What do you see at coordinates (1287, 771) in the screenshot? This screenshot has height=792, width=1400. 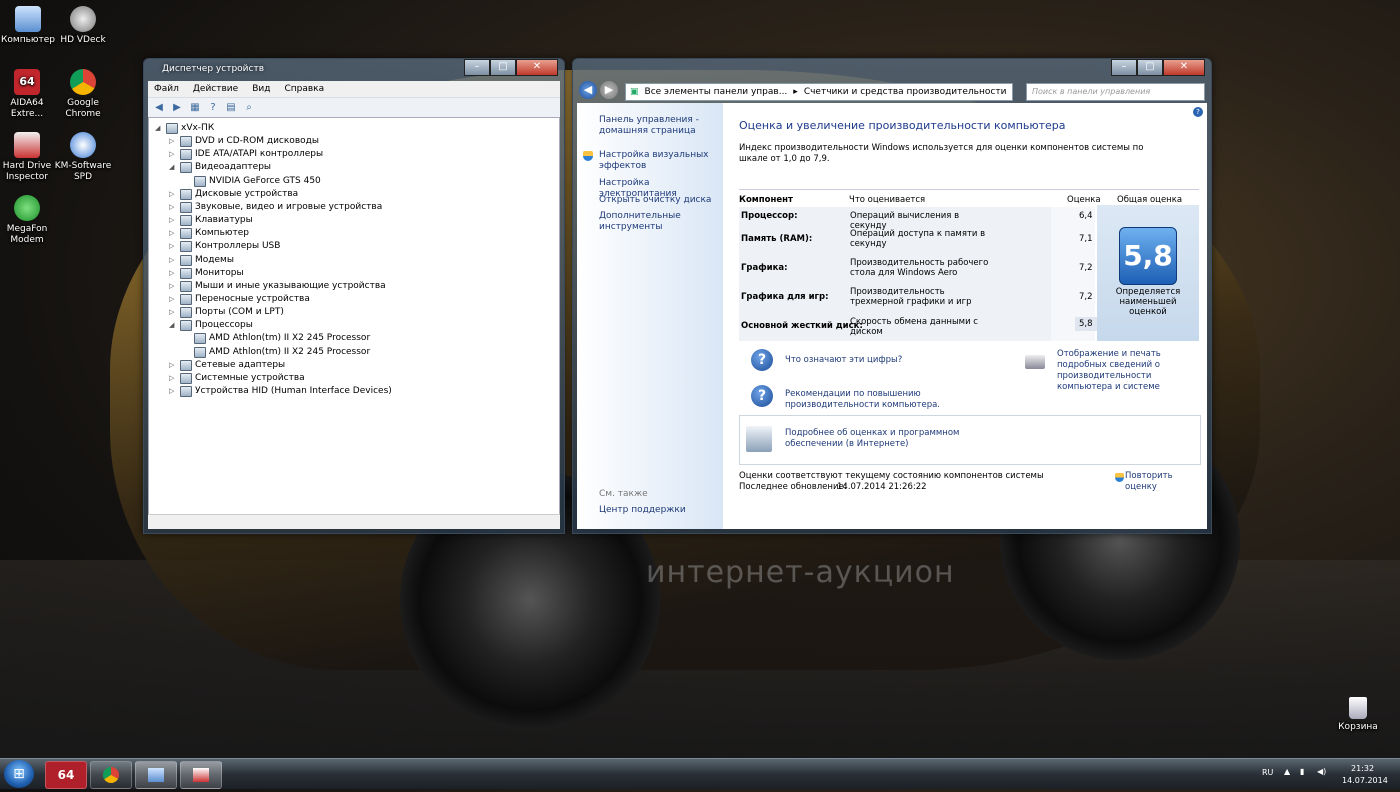 I see `tray-arrow-icon: ▲` at bounding box center [1287, 771].